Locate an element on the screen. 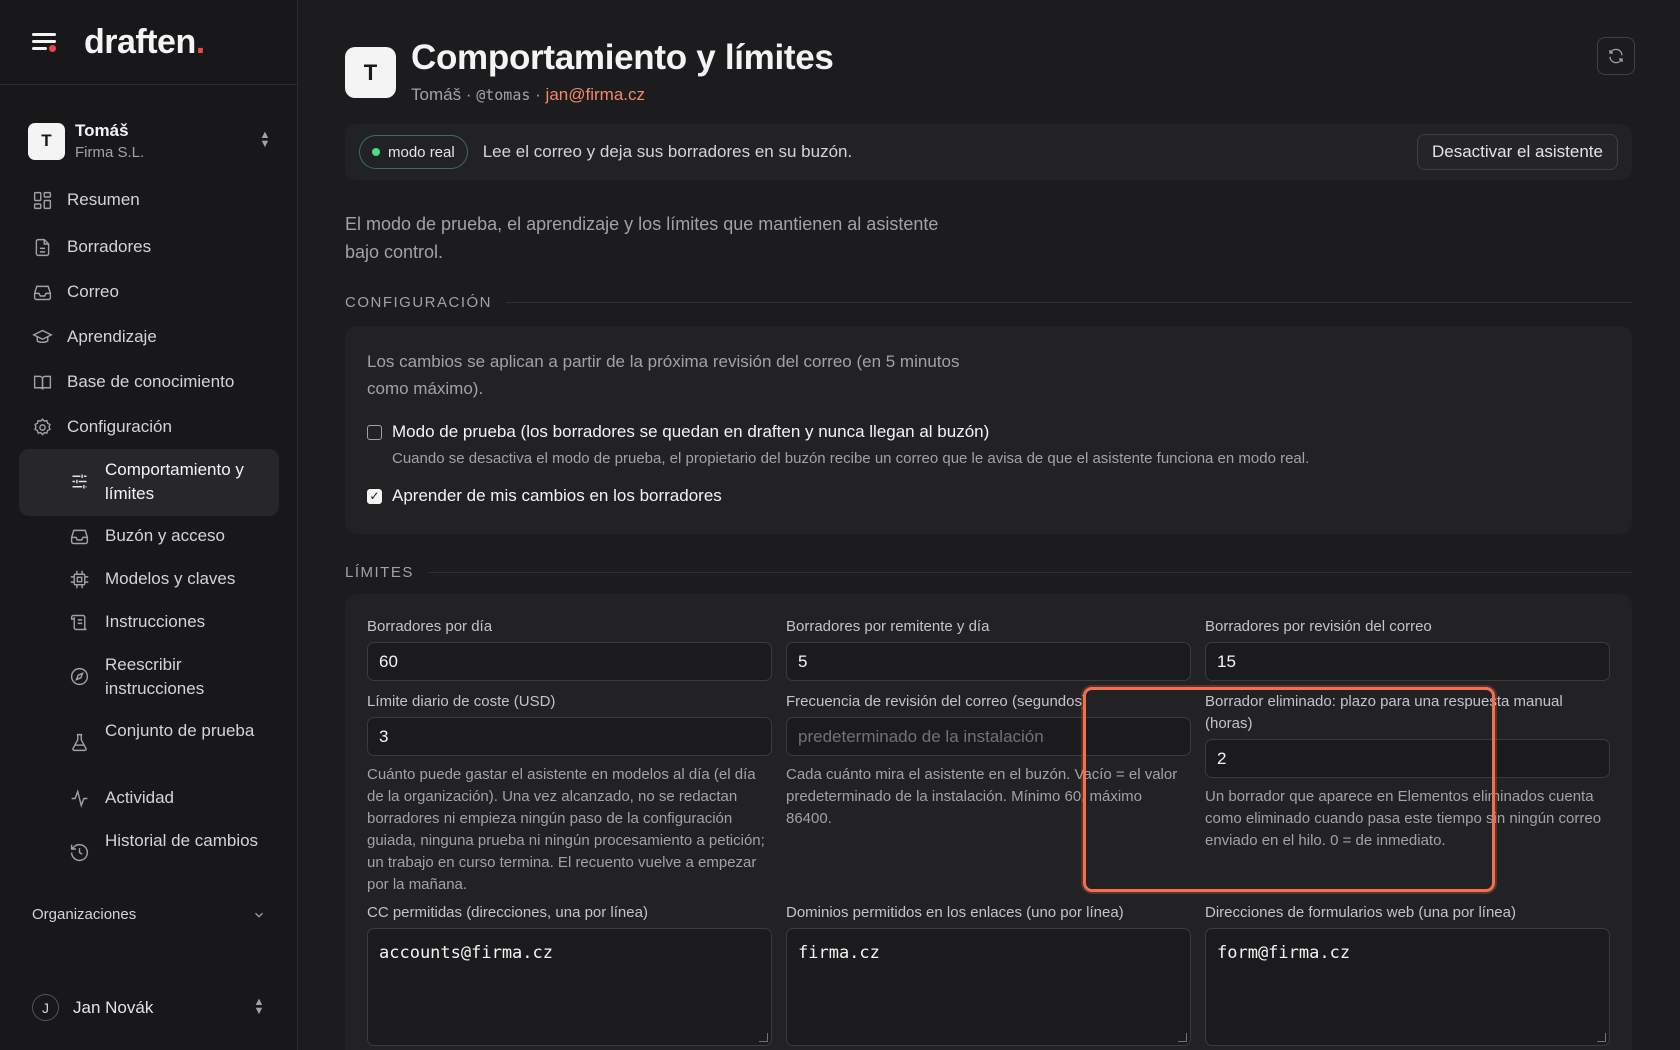  drafts-per-check-field: Borradores por revisión del correo 15 is located at coordinates (1407, 648).